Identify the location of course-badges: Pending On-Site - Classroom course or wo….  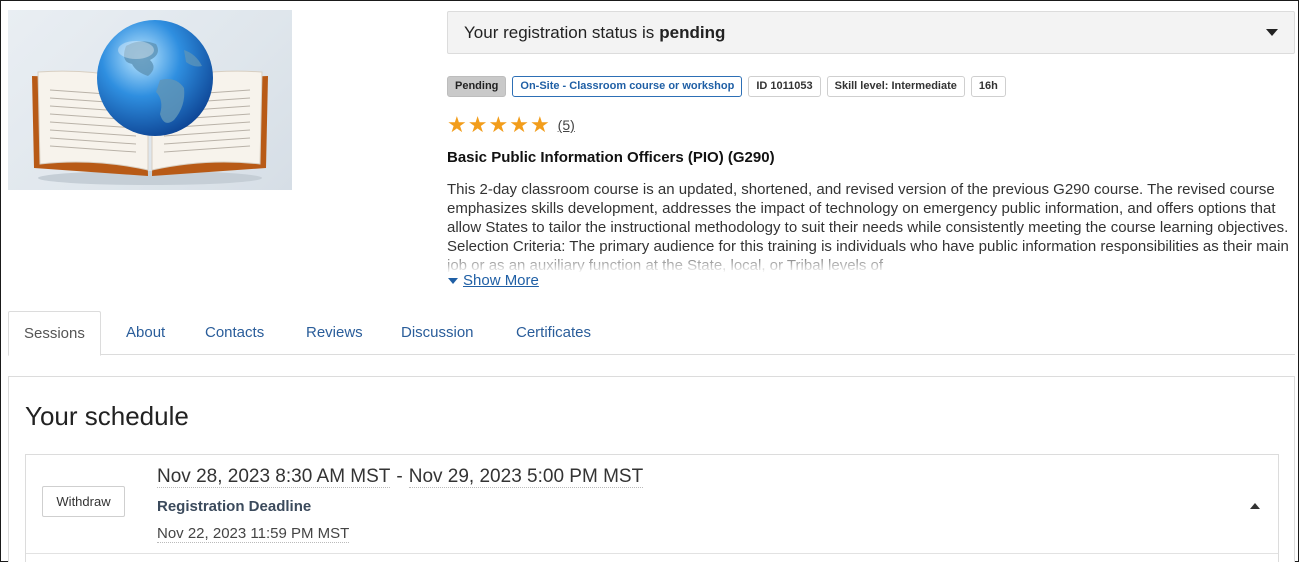
(726, 87).